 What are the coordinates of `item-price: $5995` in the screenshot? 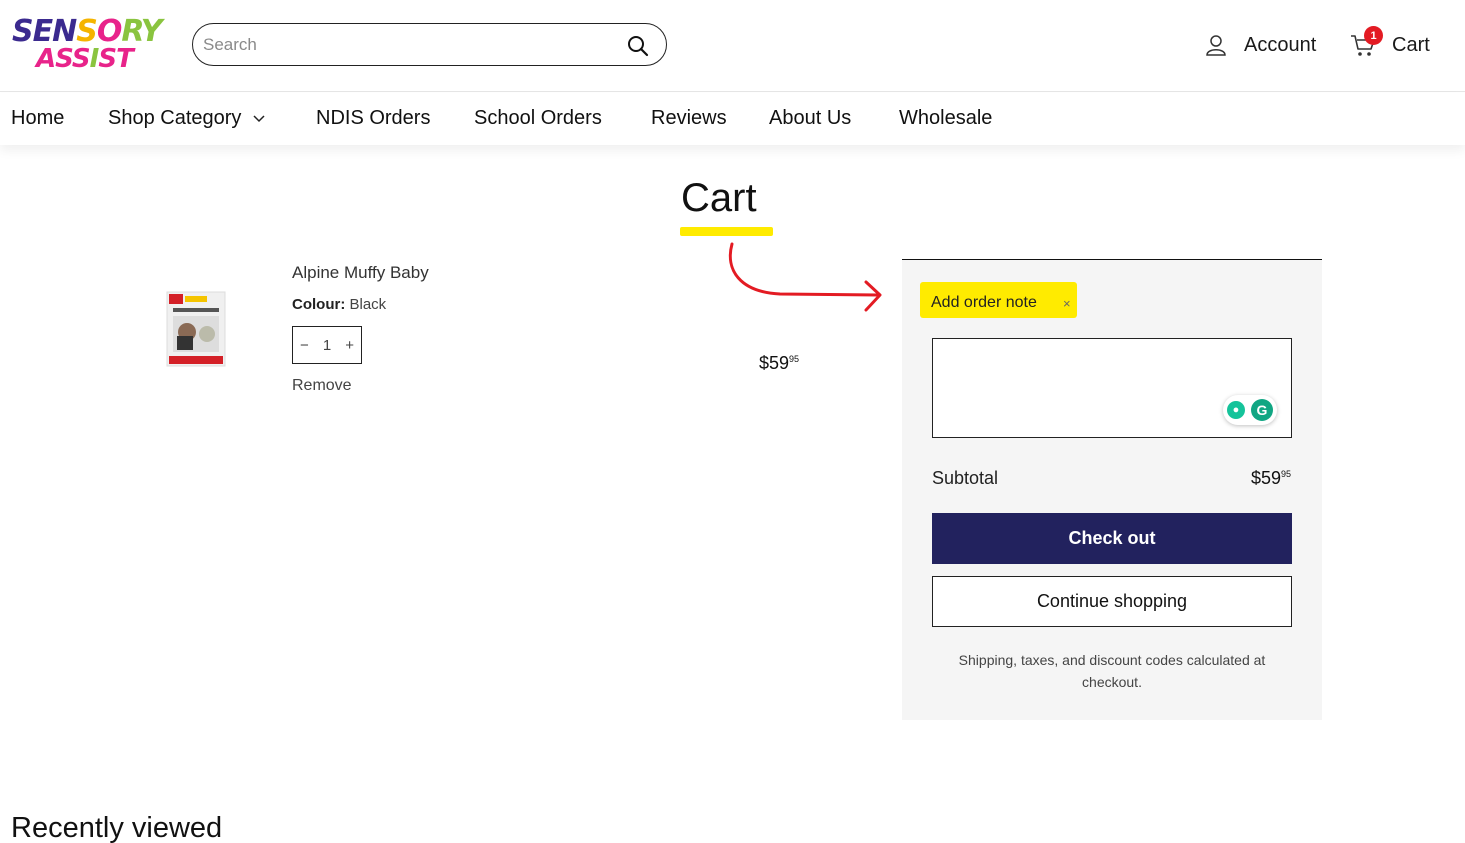 It's located at (779, 363).